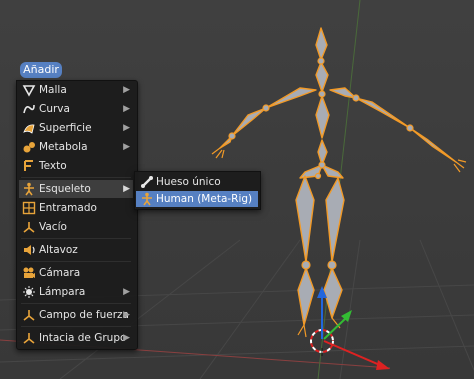  What do you see at coordinates (29, 272) in the screenshot?
I see `camera-icon` at bounding box center [29, 272].